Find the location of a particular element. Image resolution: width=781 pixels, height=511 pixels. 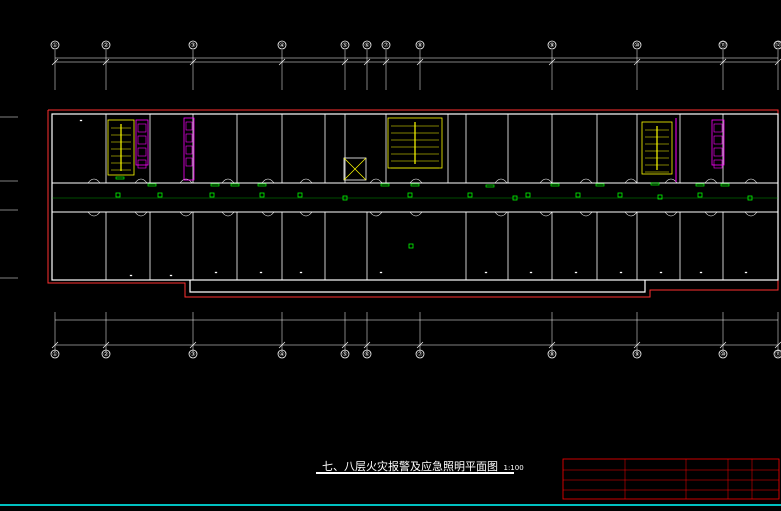

riser-shaft is located at coordinates (189, 149).